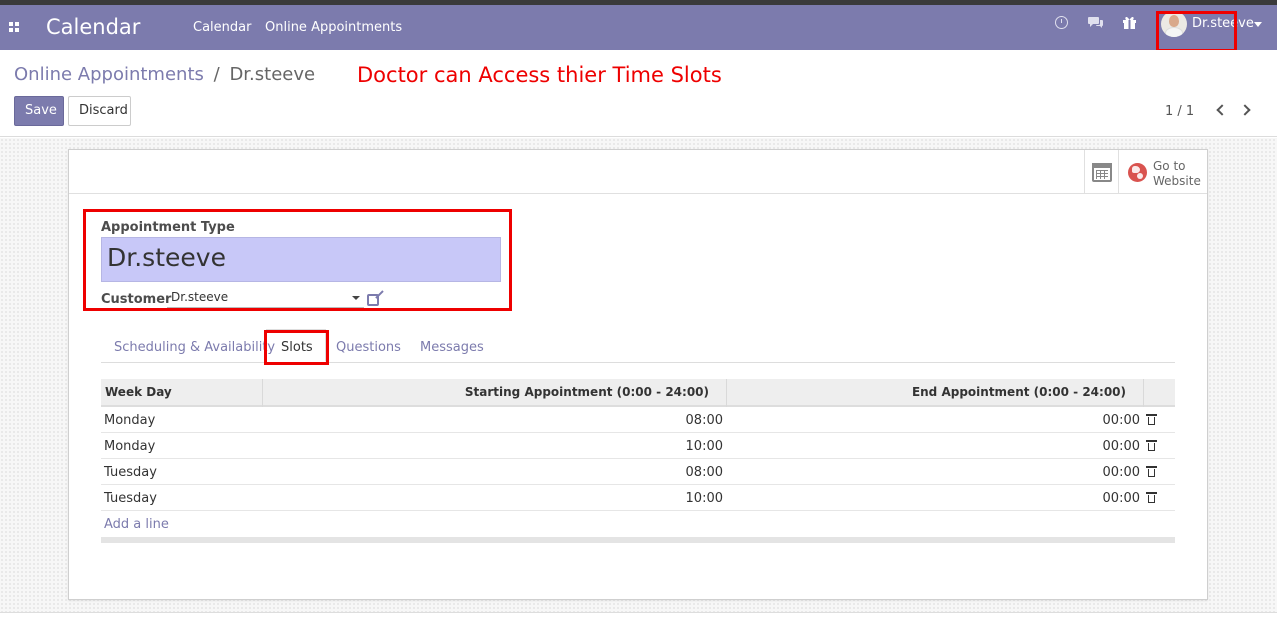 The height and width of the screenshot is (634, 1277). What do you see at coordinates (136, 524) in the screenshot?
I see `add-line-link: Add a line` at bounding box center [136, 524].